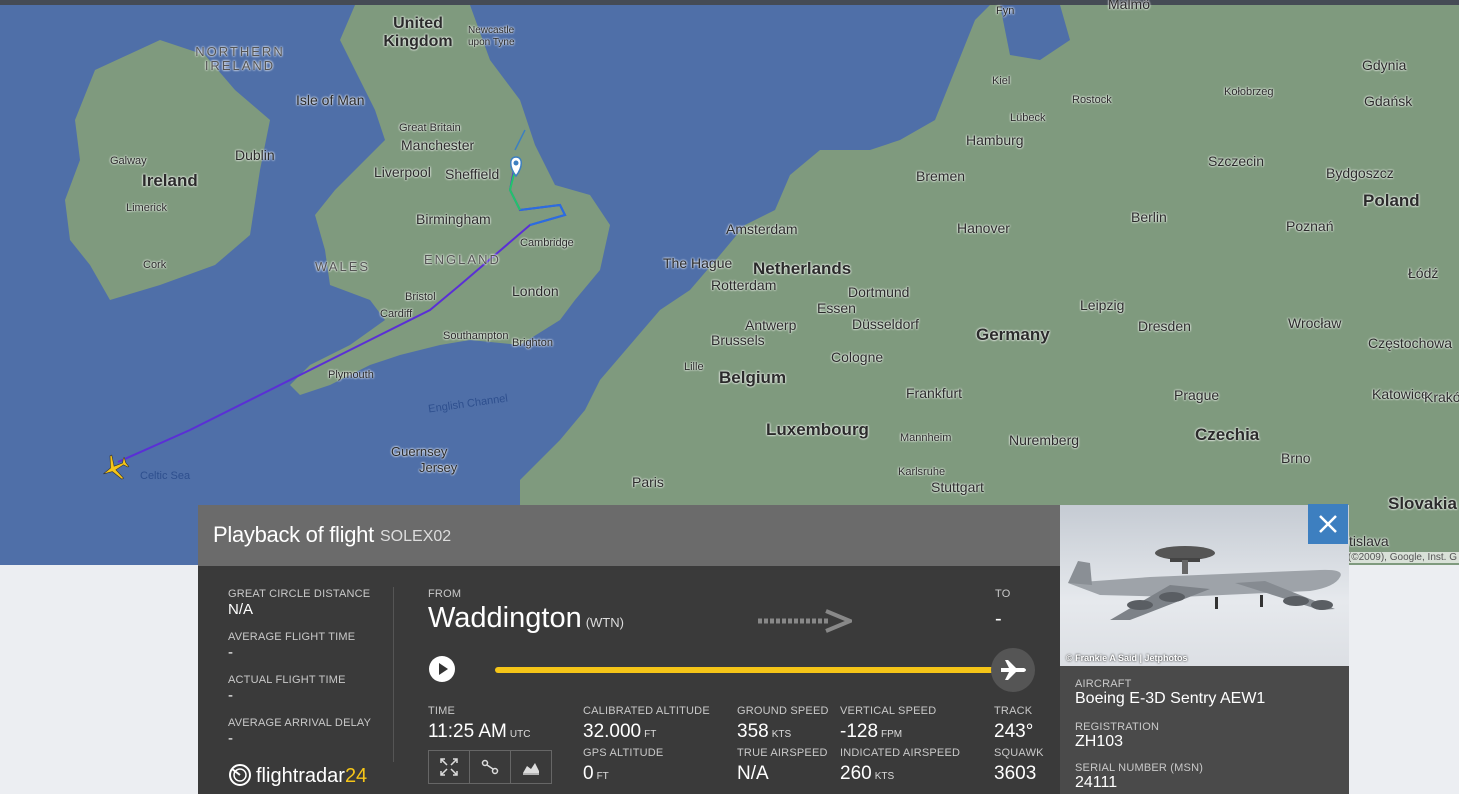 The width and height of the screenshot is (1459, 794). I want to click on vertical-speed-label: VERTICAL SPEED, so click(888, 711).